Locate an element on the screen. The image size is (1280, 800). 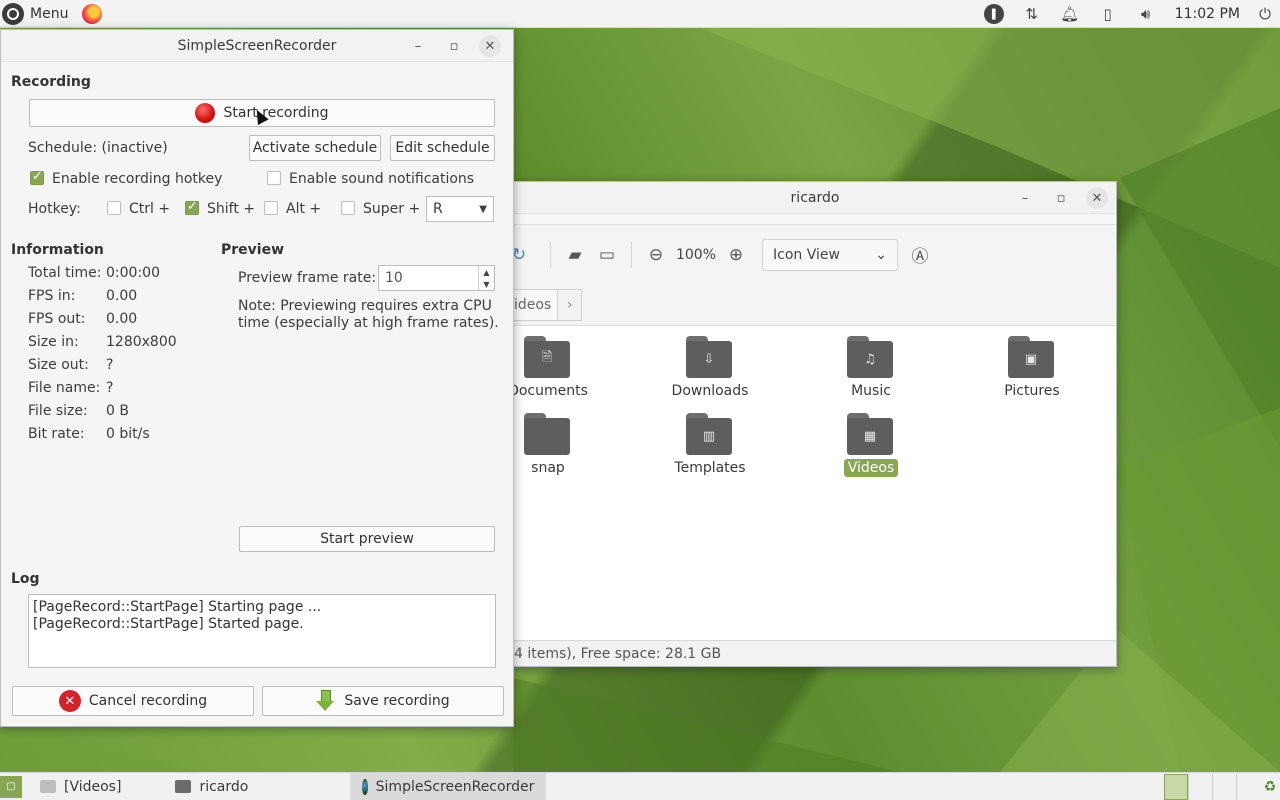
folder-item: ♫ Music is located at coordinates (871, 368).